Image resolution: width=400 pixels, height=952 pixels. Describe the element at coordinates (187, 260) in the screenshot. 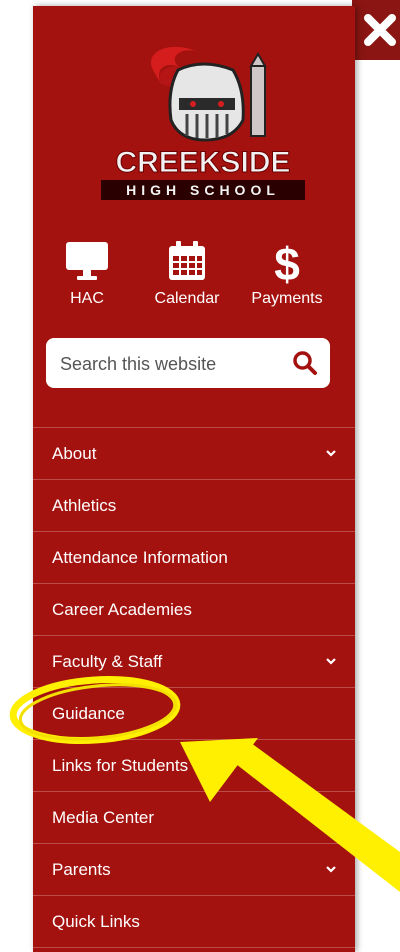

I see `calendar-icon` at that location.